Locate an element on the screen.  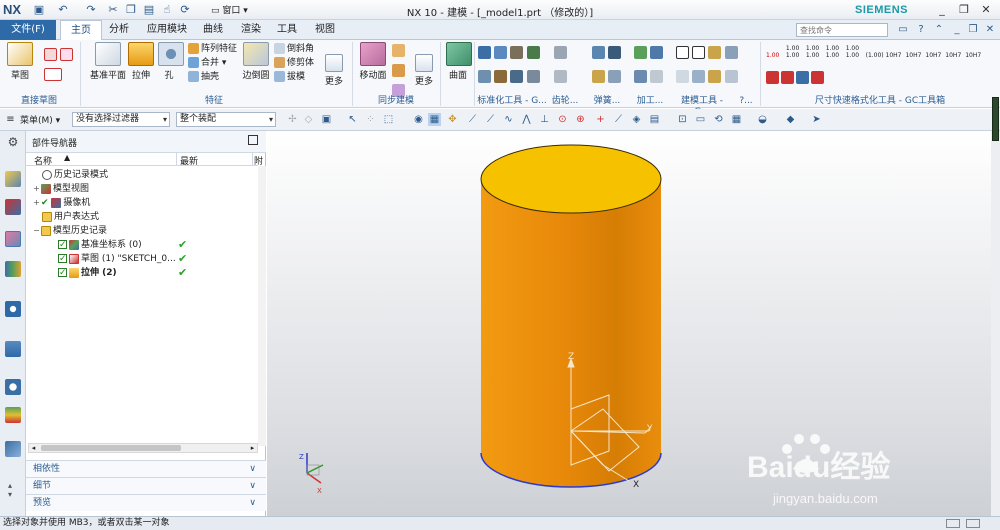
command-search-input is located at coordinates (842, 30).